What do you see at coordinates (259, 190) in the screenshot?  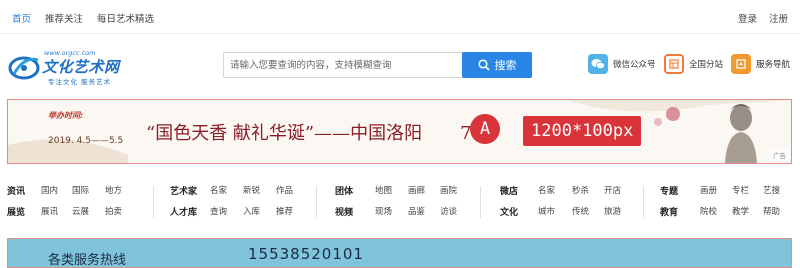 I see `category-link: 新锐` at bounding box center [259, 190].